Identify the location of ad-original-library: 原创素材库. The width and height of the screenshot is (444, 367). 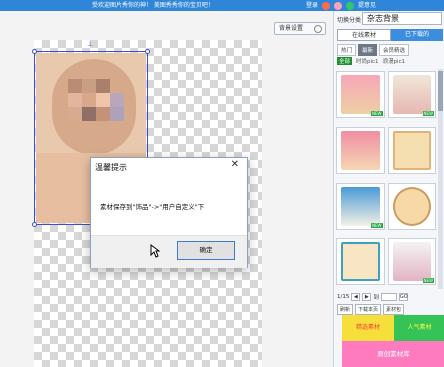
(393, 354).